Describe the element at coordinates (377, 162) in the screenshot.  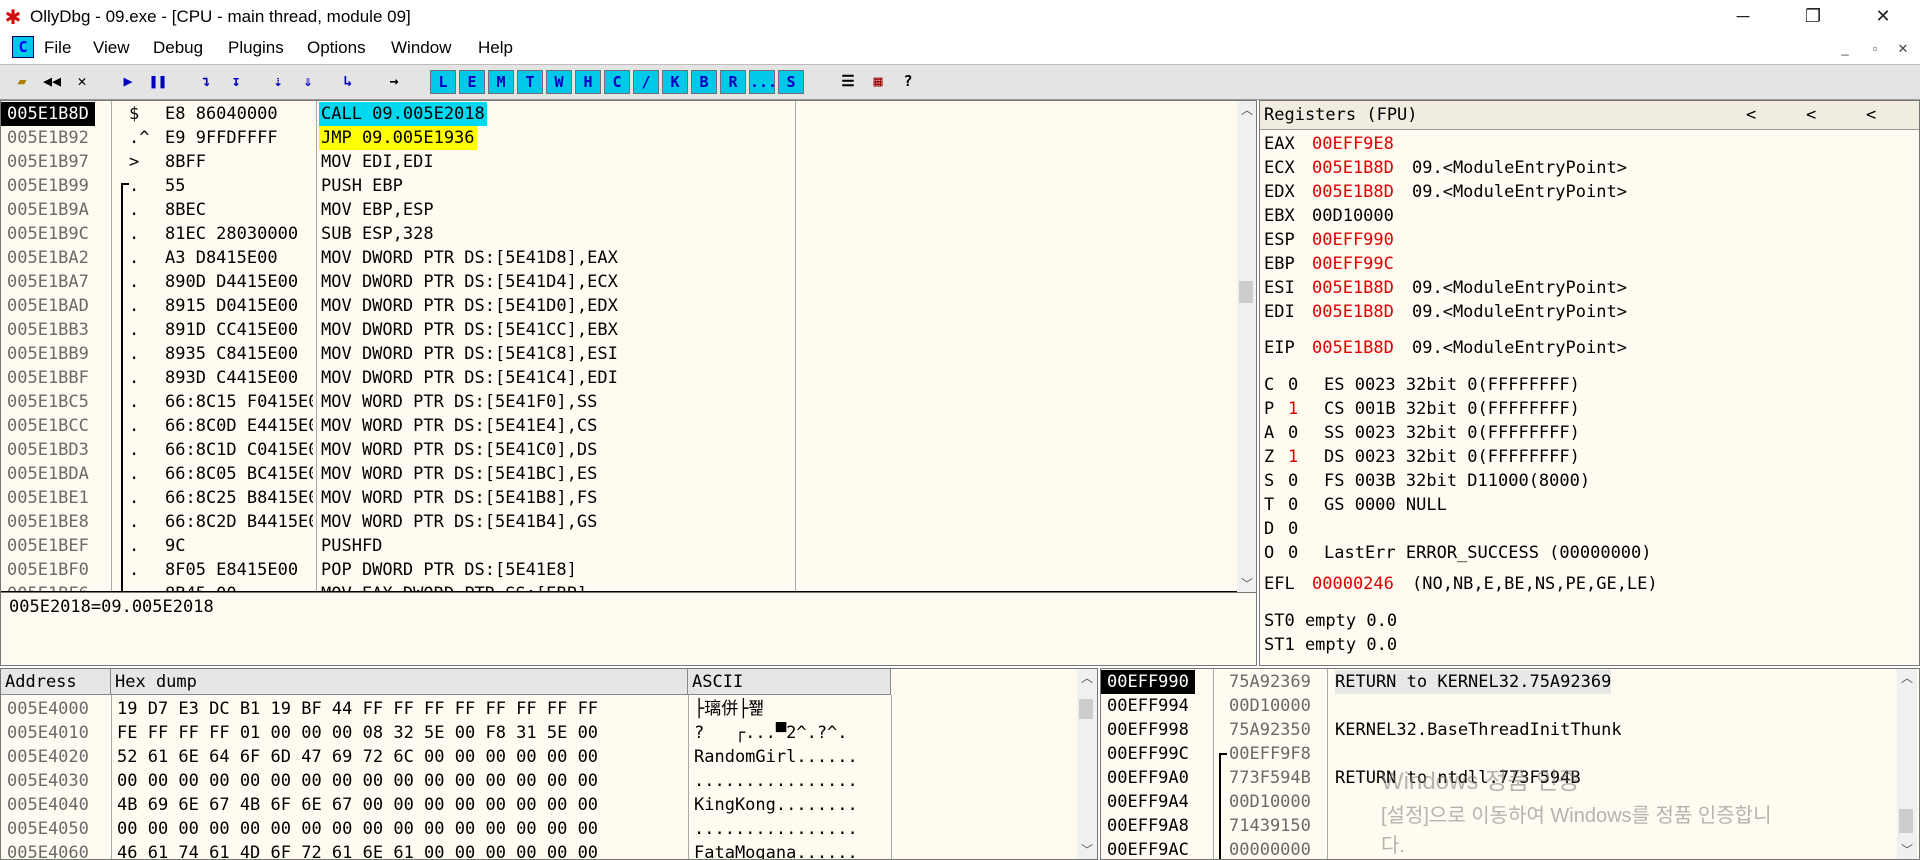
I see `disasm-command: MOV EDI,EDI` at that location.